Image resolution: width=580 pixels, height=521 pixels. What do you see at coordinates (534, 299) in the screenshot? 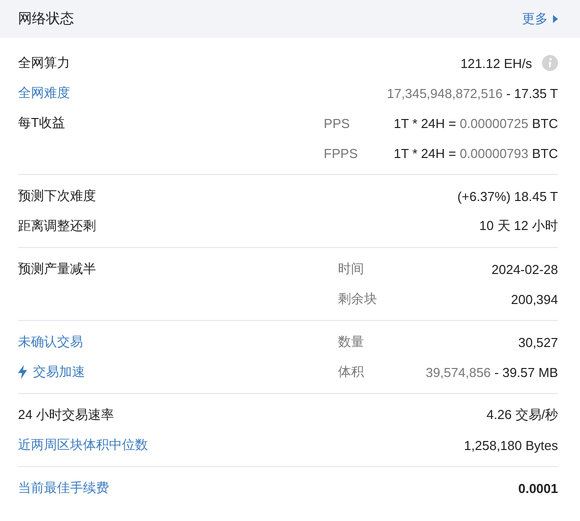
I see `stat-value: 200,394` at bounding box center [534, 299].